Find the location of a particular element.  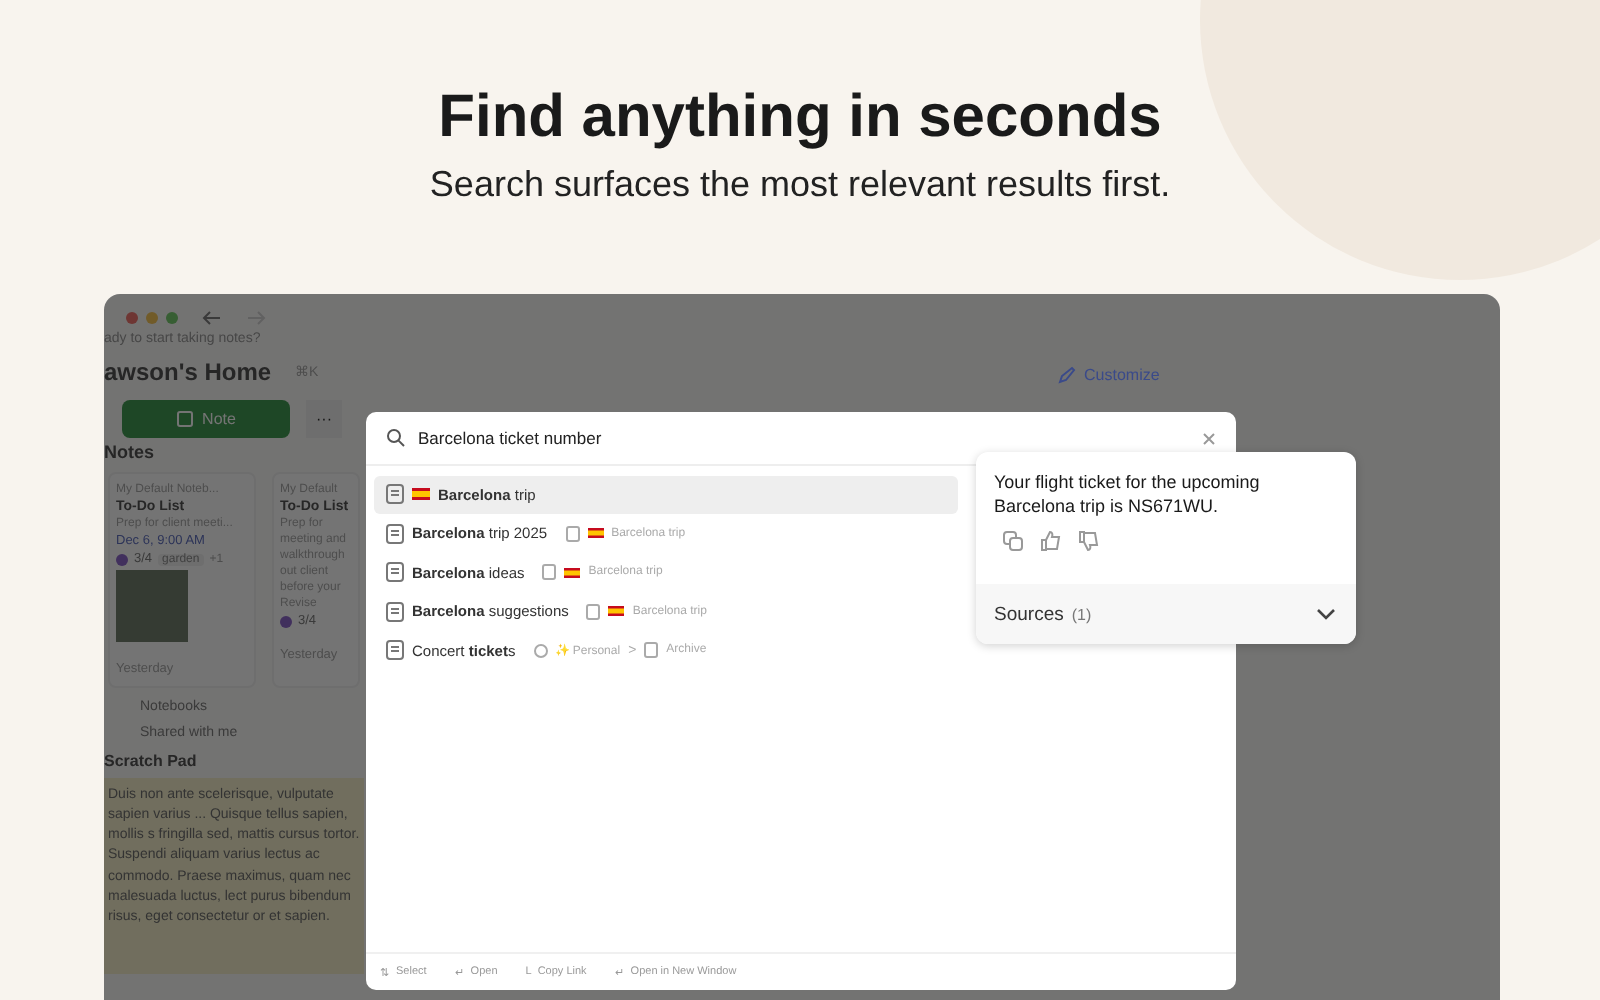

chevron-icon is located at coordinates (1326, 614).